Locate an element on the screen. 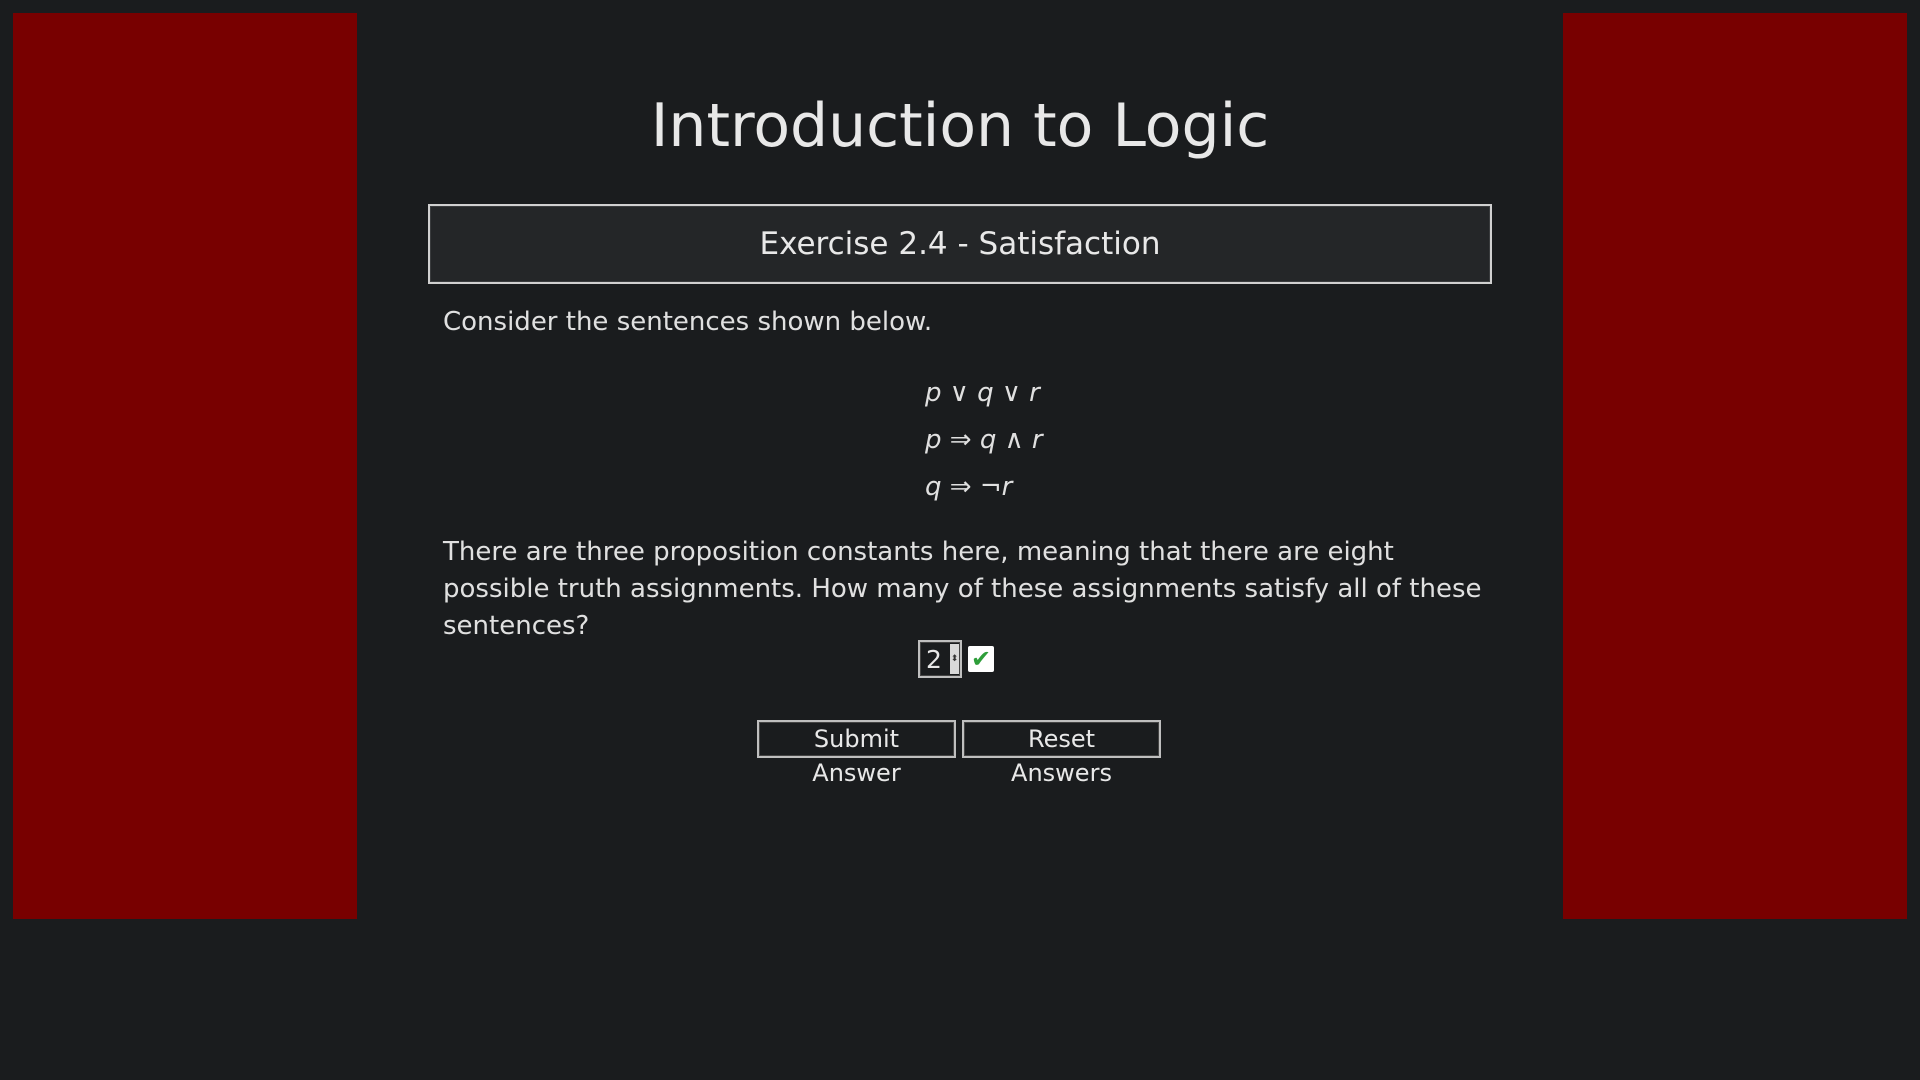  reset-answers-button: Reset Answers is located at coordinates (1061, 753).